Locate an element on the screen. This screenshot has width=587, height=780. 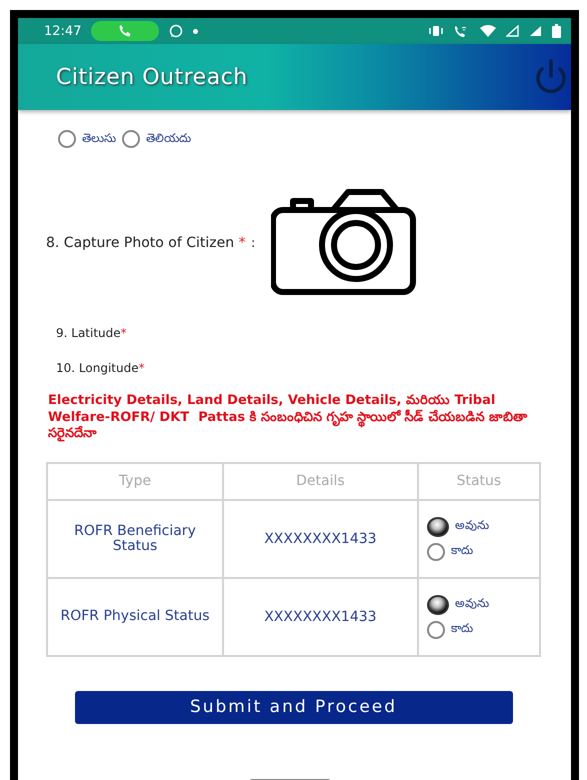
option-label: తెలుసు is located at coordinates (99, 138).